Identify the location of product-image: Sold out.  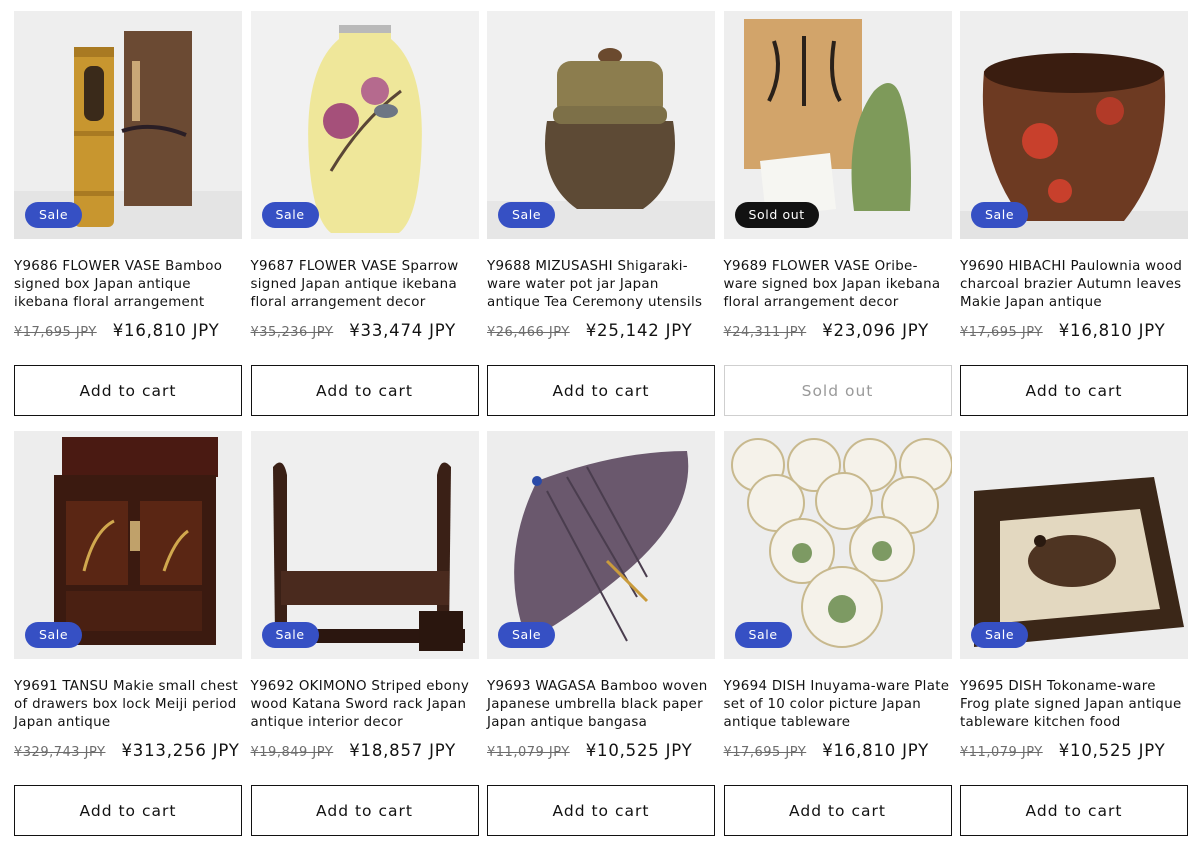
(837, 125).